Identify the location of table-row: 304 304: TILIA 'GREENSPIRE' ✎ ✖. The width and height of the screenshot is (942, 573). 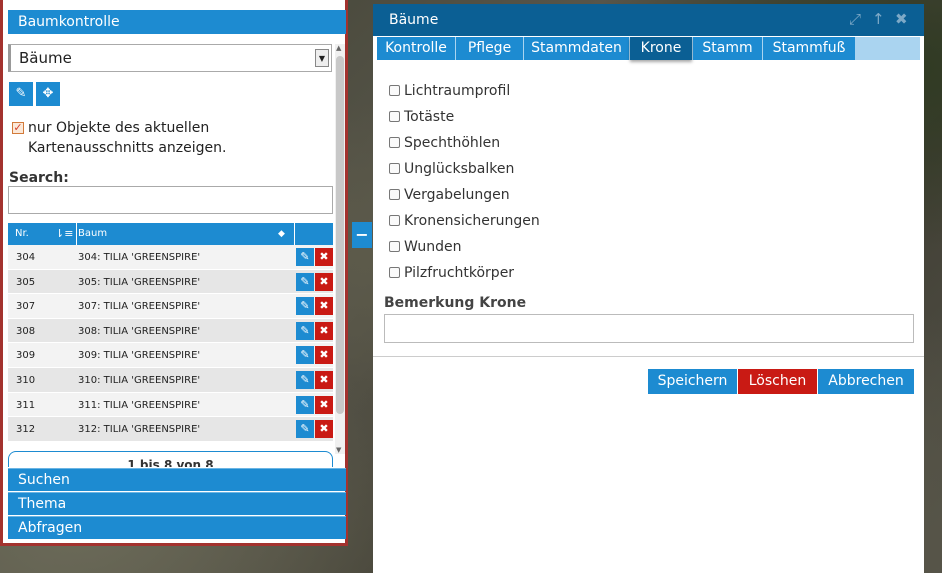
(170, 257).